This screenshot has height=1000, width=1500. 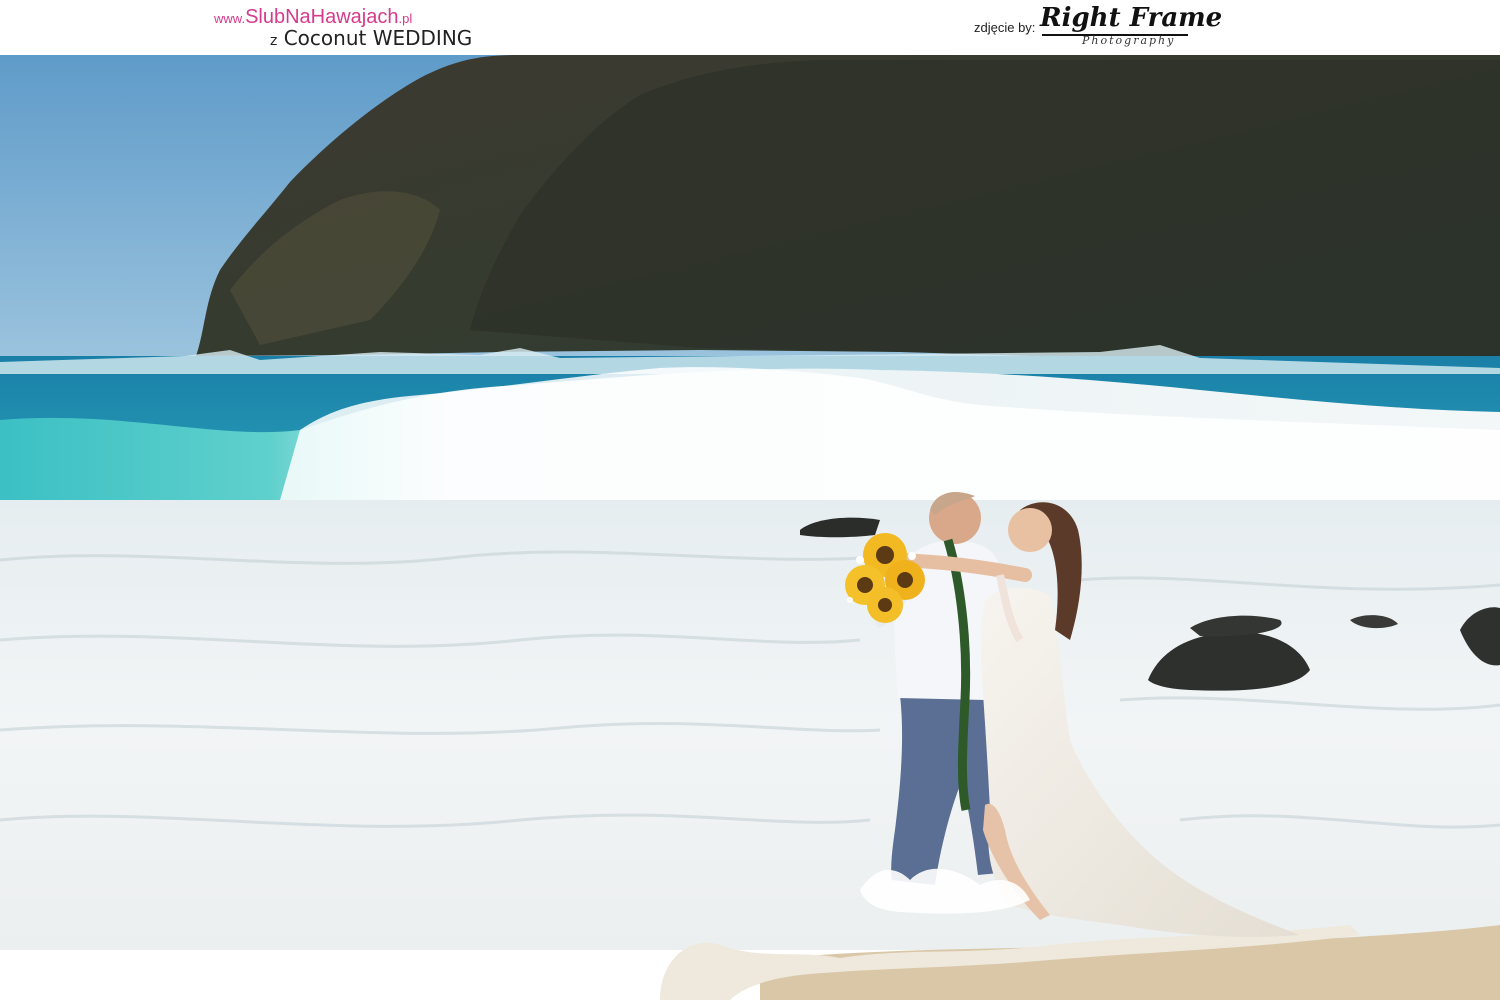 I want to click on bride-head, so click(x=1030, y=530).